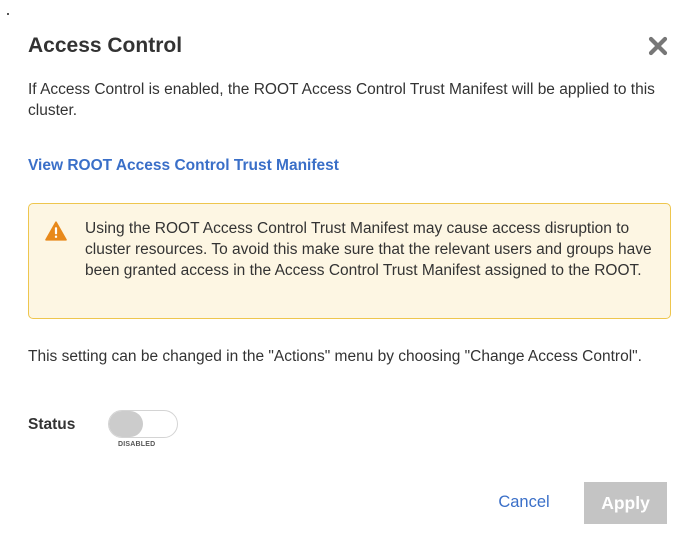 This screenshot has width=689, height=543. Describe the element at coordinates (105, 45) in the screenshot. I see `dialog-title: Access Control` at that location.